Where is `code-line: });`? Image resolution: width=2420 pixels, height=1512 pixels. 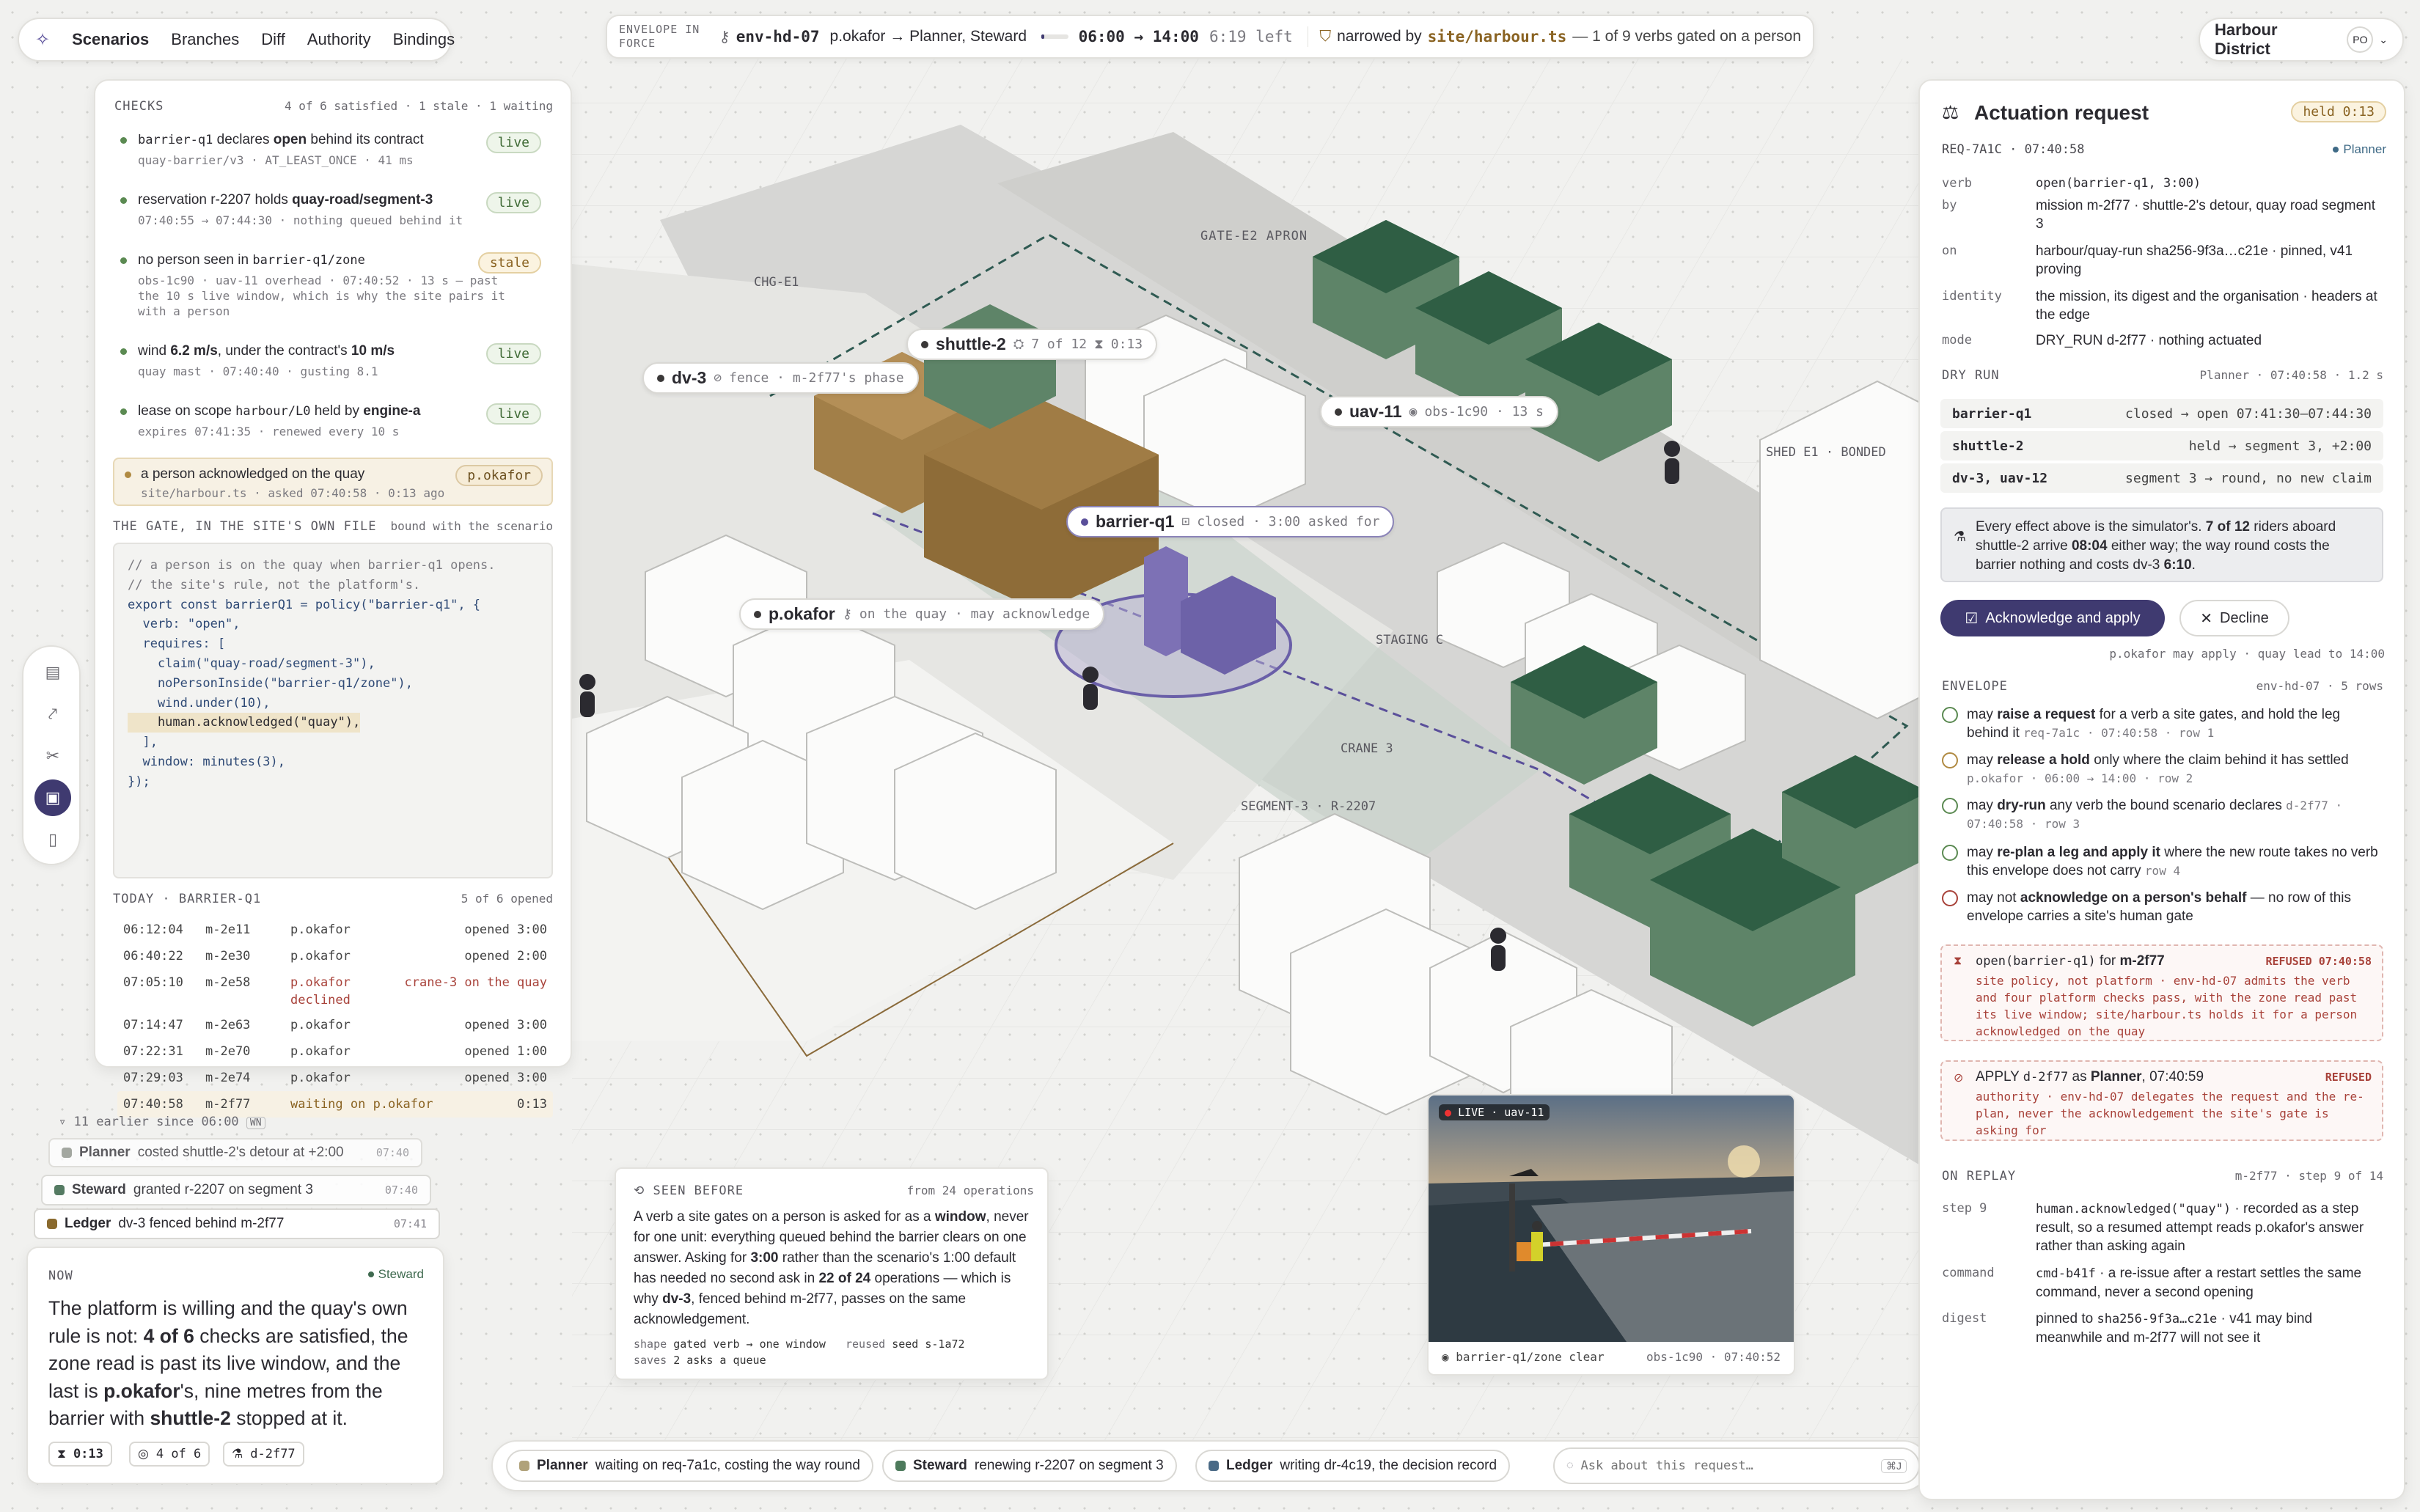
code-line: }); is located at coordinates (139, 782).